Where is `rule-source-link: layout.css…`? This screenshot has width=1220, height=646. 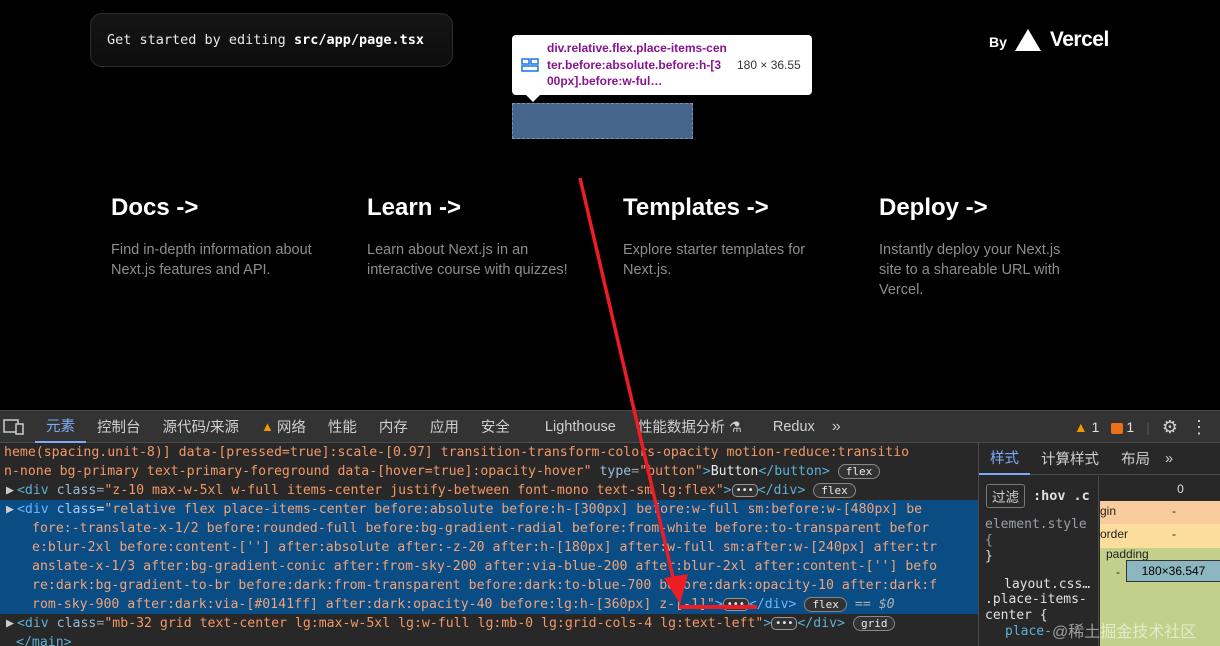 rule-source-link: layout.css… is located at coordinates (1051, 584).